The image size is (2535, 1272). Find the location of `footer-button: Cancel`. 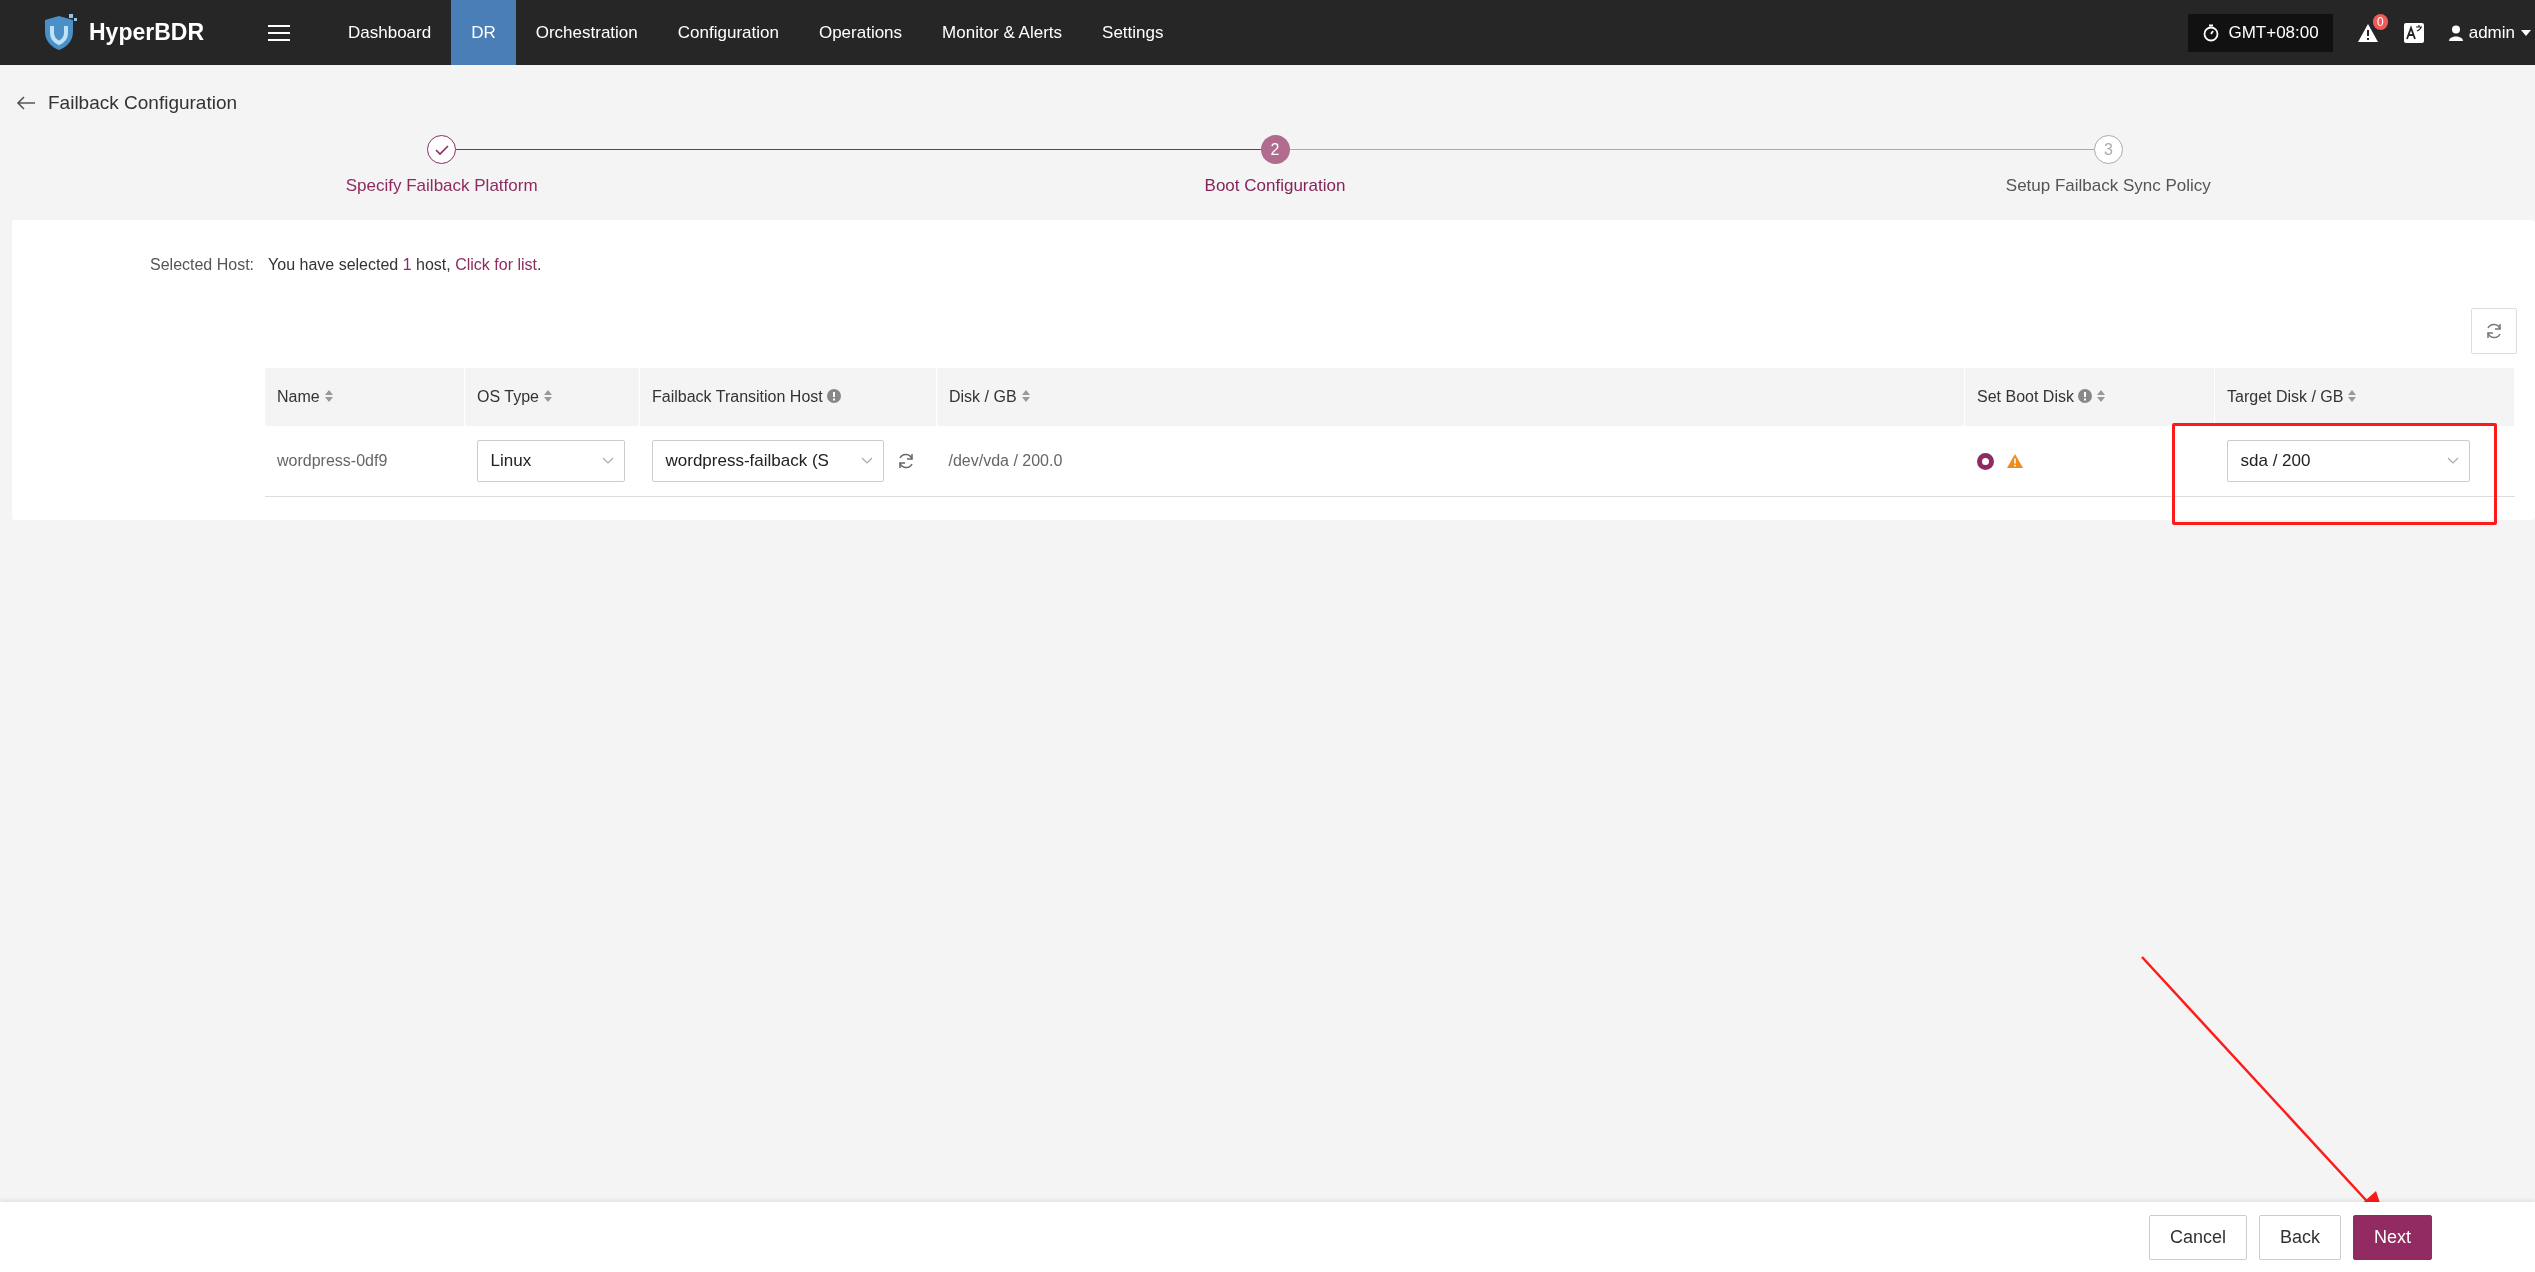

footer-button: Cancel is located at coordinates (2197, 1237).